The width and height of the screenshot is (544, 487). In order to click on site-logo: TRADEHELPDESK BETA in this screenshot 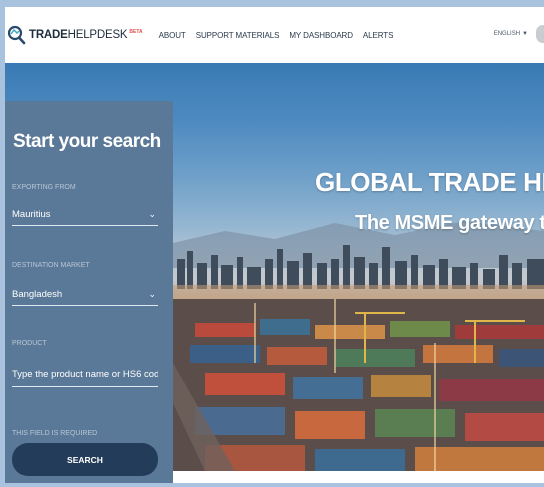, I will do `click(74, 35)`.